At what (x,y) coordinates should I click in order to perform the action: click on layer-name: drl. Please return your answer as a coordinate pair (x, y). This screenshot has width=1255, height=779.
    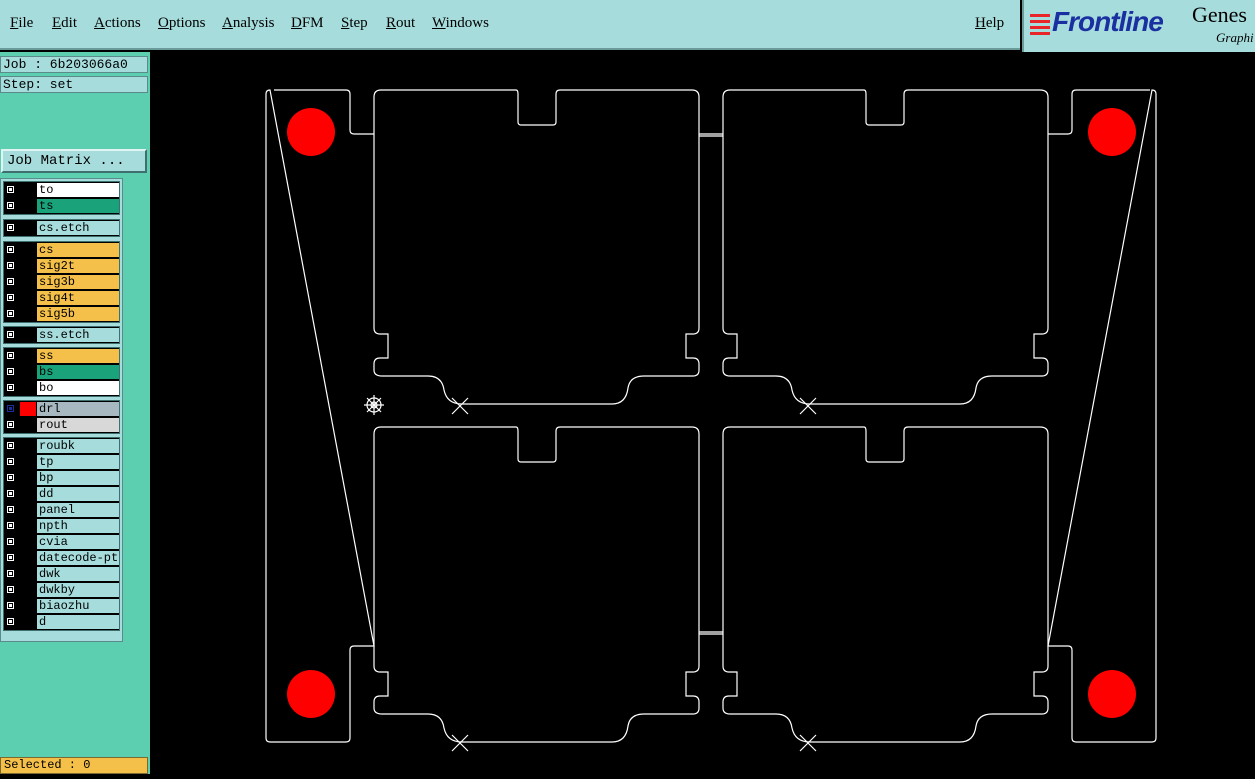
    Looking at the image, I should click on (78, 409).